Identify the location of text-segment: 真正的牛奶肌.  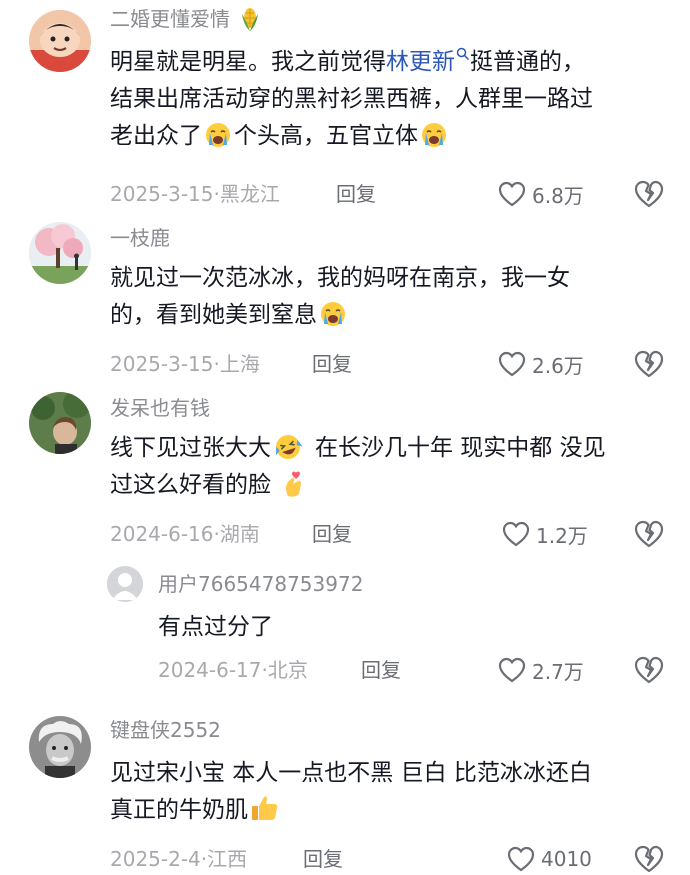
(179, 810).